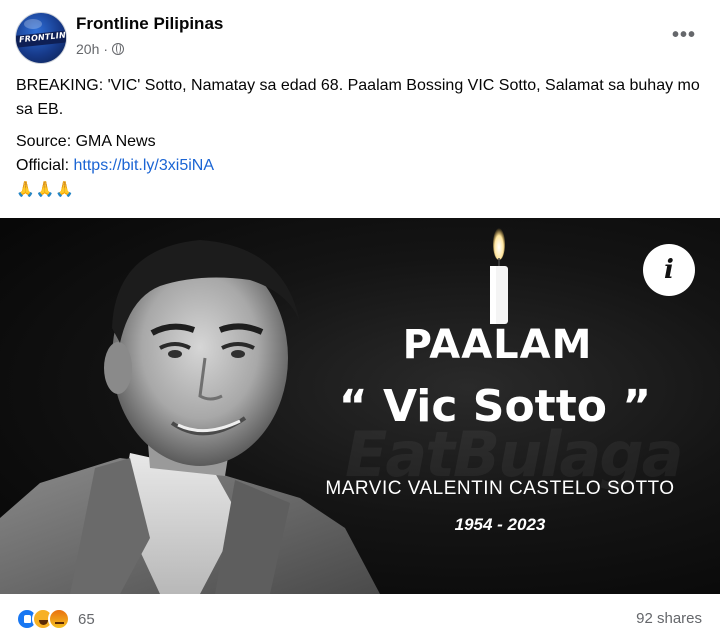 The height and width of the screenshot is (638, 720). I want to click on globe-icon, so click(118, 49).